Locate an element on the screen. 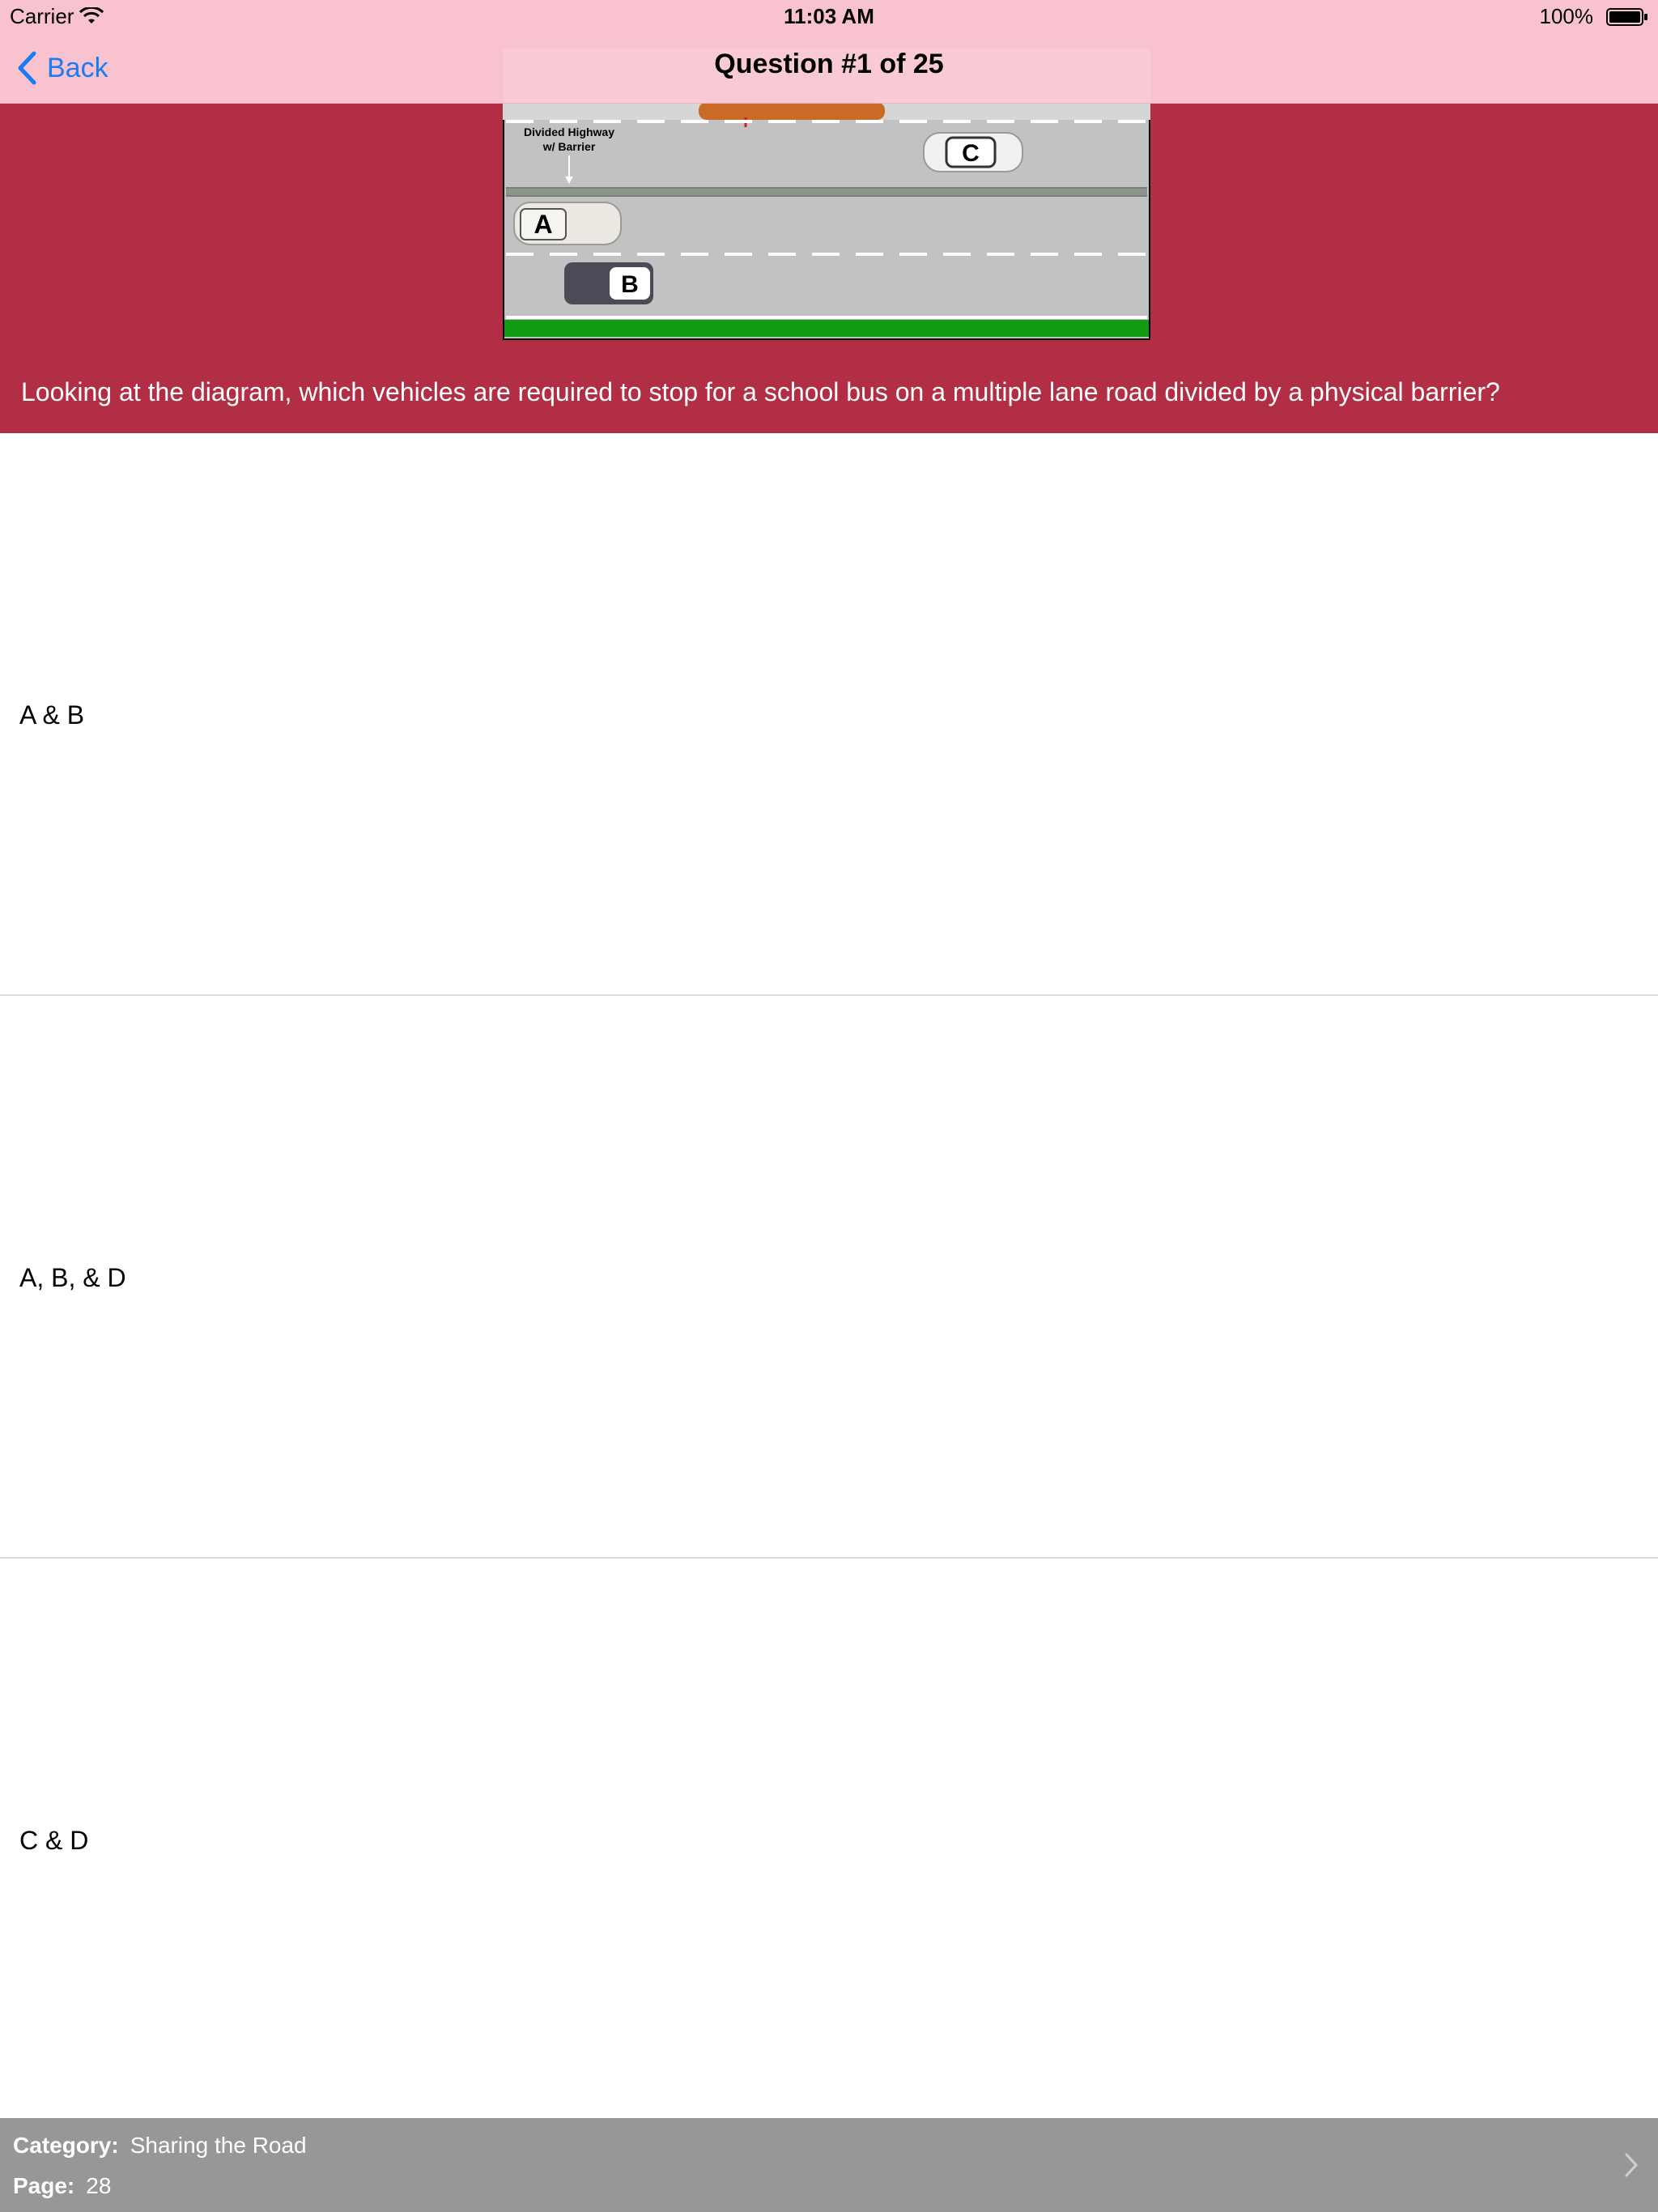 The image size is (1658, 2212). svg-text: A is located at coordinates (543, 225).